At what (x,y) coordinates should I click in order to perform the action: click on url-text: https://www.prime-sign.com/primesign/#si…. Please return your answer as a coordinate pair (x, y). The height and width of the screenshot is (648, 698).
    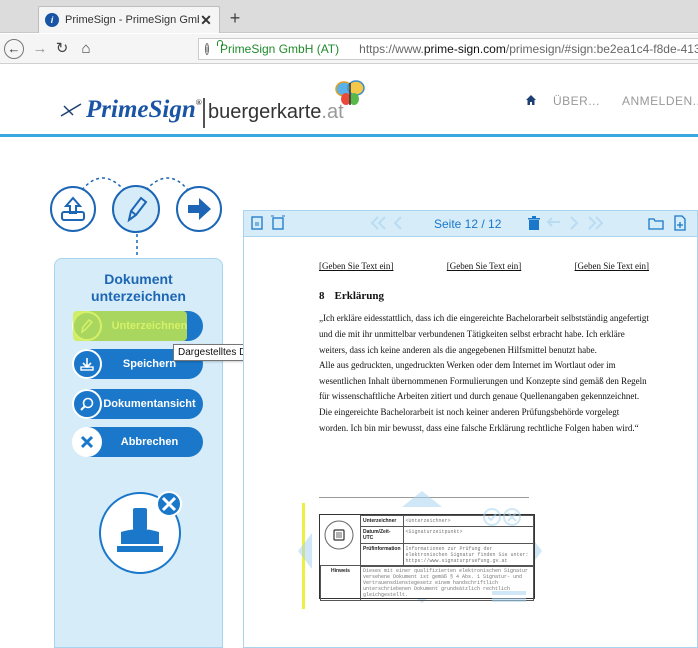
    Looking at the image, I should click on (528, 49).